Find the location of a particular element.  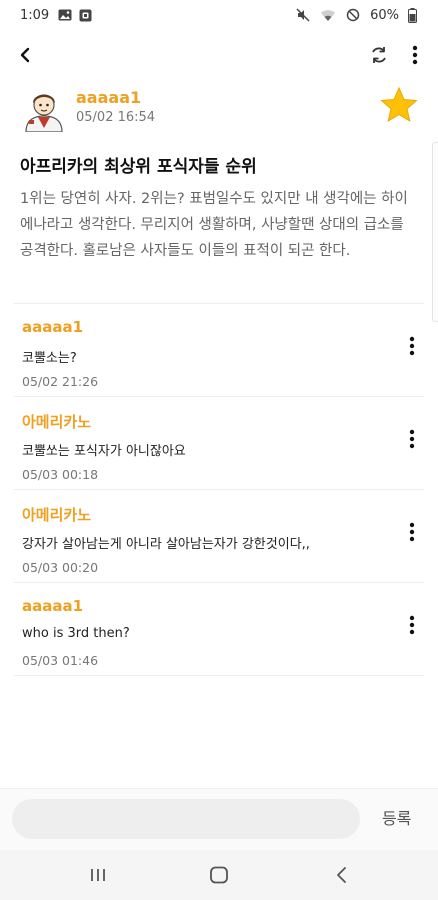

system-nav-bar is located at coordinates (219, 875).